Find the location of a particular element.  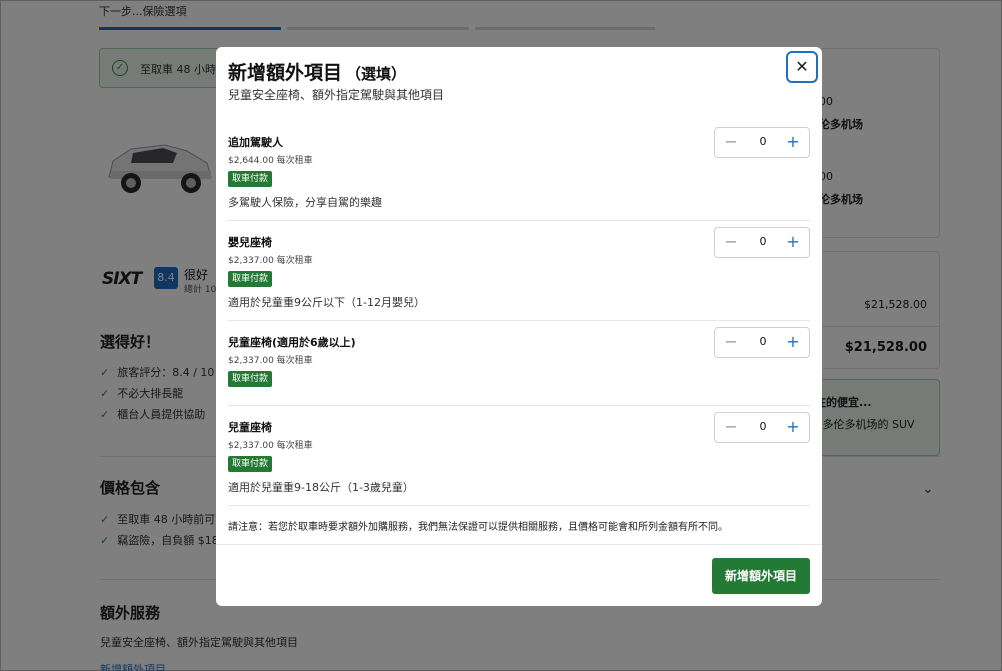

modal-subtitle: 兒童安全座椅、額外指定駕駛與其他項目 is located at coordinates (336, 95).